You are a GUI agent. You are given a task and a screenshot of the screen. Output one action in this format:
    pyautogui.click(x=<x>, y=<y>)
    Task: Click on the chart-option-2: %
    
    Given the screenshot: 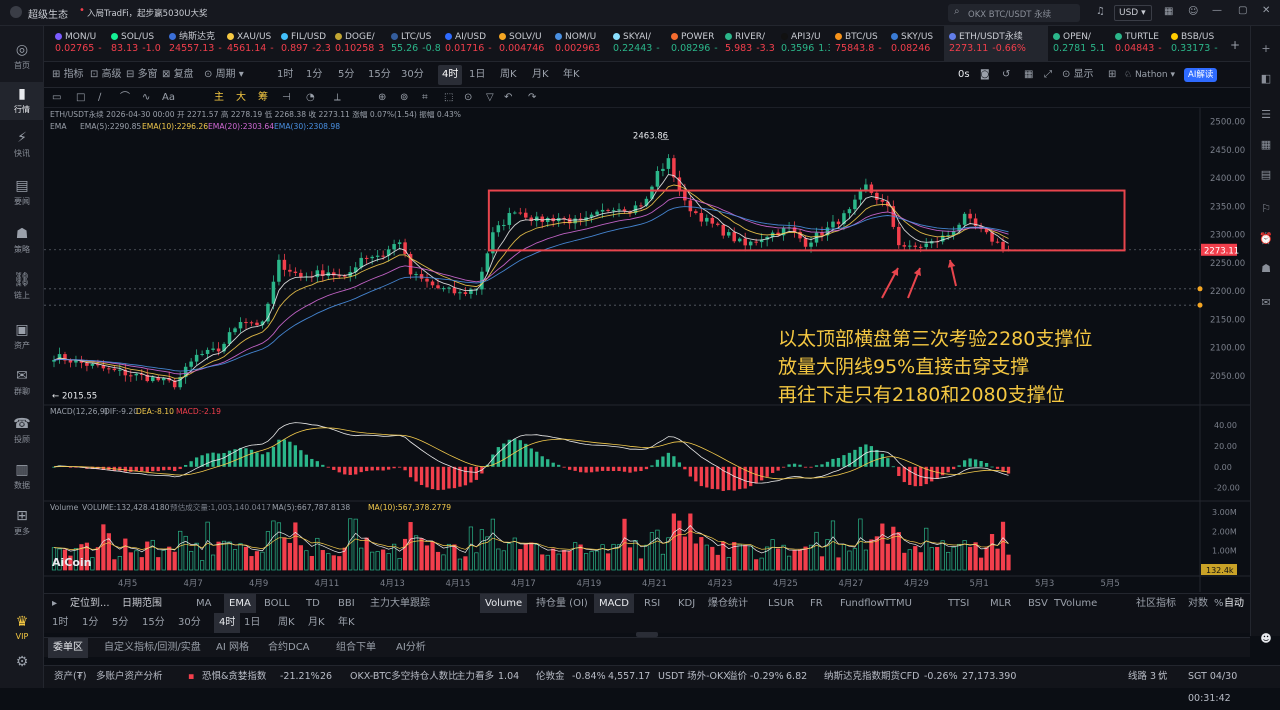 What is the action you would take?
    pyautogui.click(x=1219, y=604)
    